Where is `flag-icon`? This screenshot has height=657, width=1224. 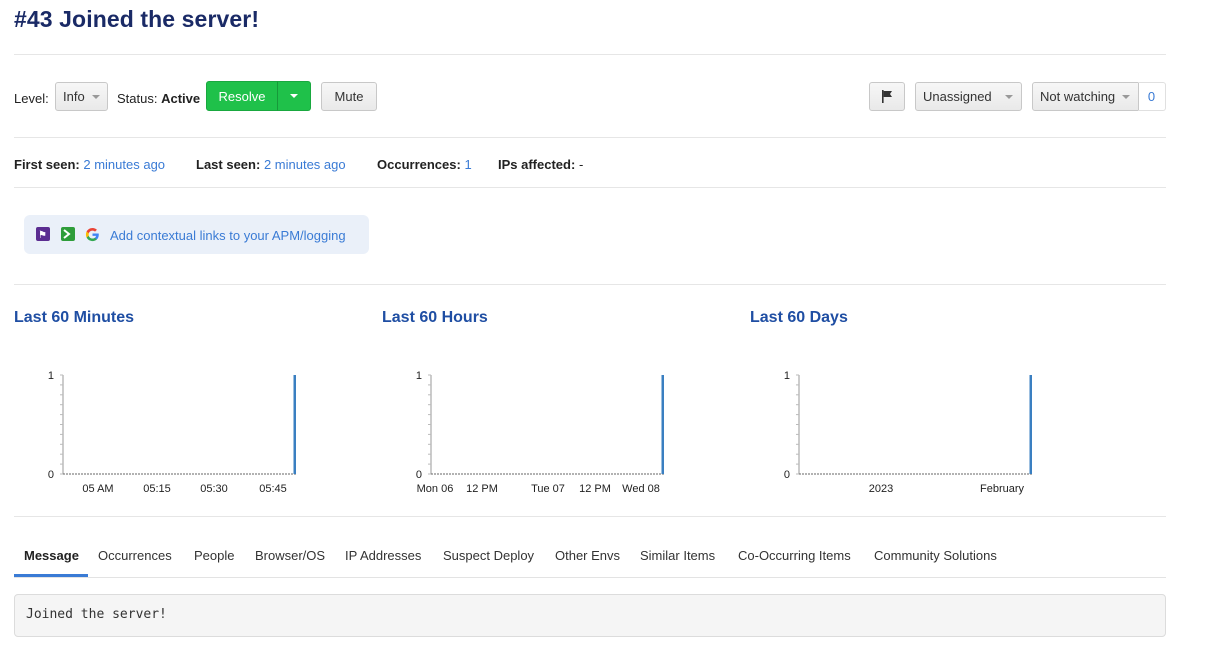
flag-icon is located at coordinates (887, 96).